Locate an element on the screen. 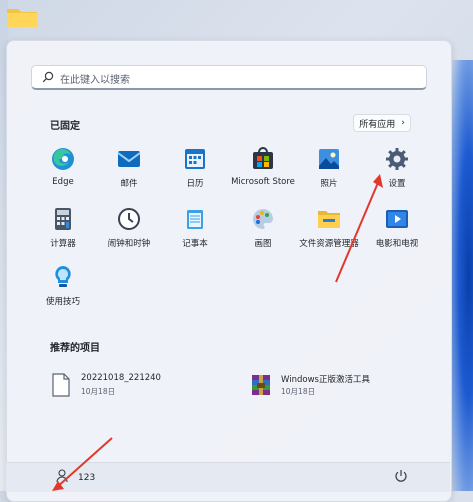 The width and height of the screenshot is (473, 502). pinned-app-movies: 电影和电视 is located at coordinates (397, 228).